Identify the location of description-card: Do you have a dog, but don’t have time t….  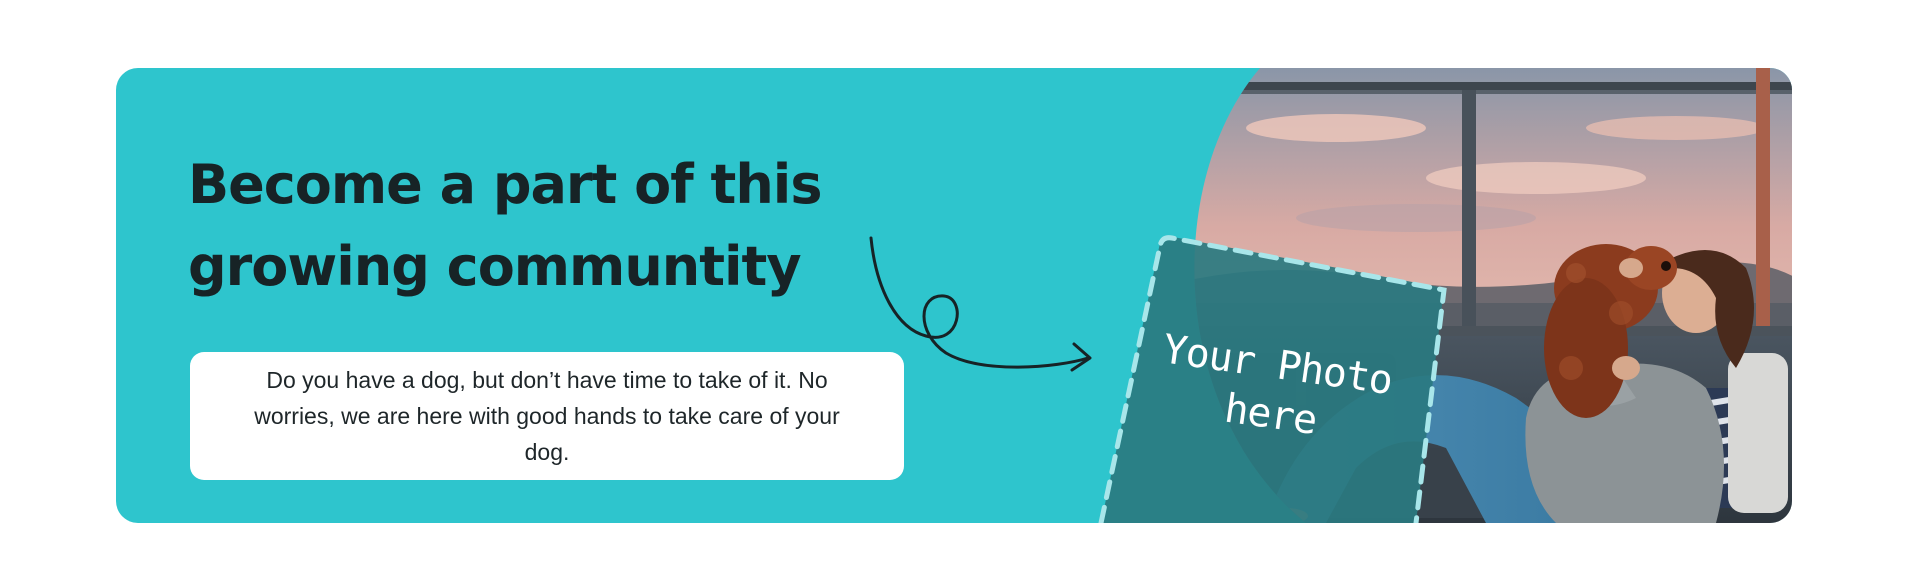
(547, 416).